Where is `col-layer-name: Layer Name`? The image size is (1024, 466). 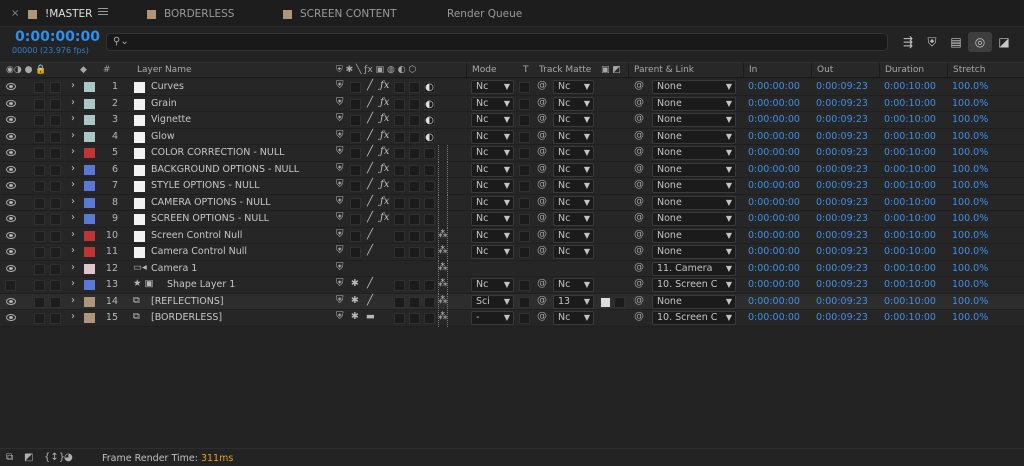
col-layer-name: Layer Name is located at coordinates (164, 70).